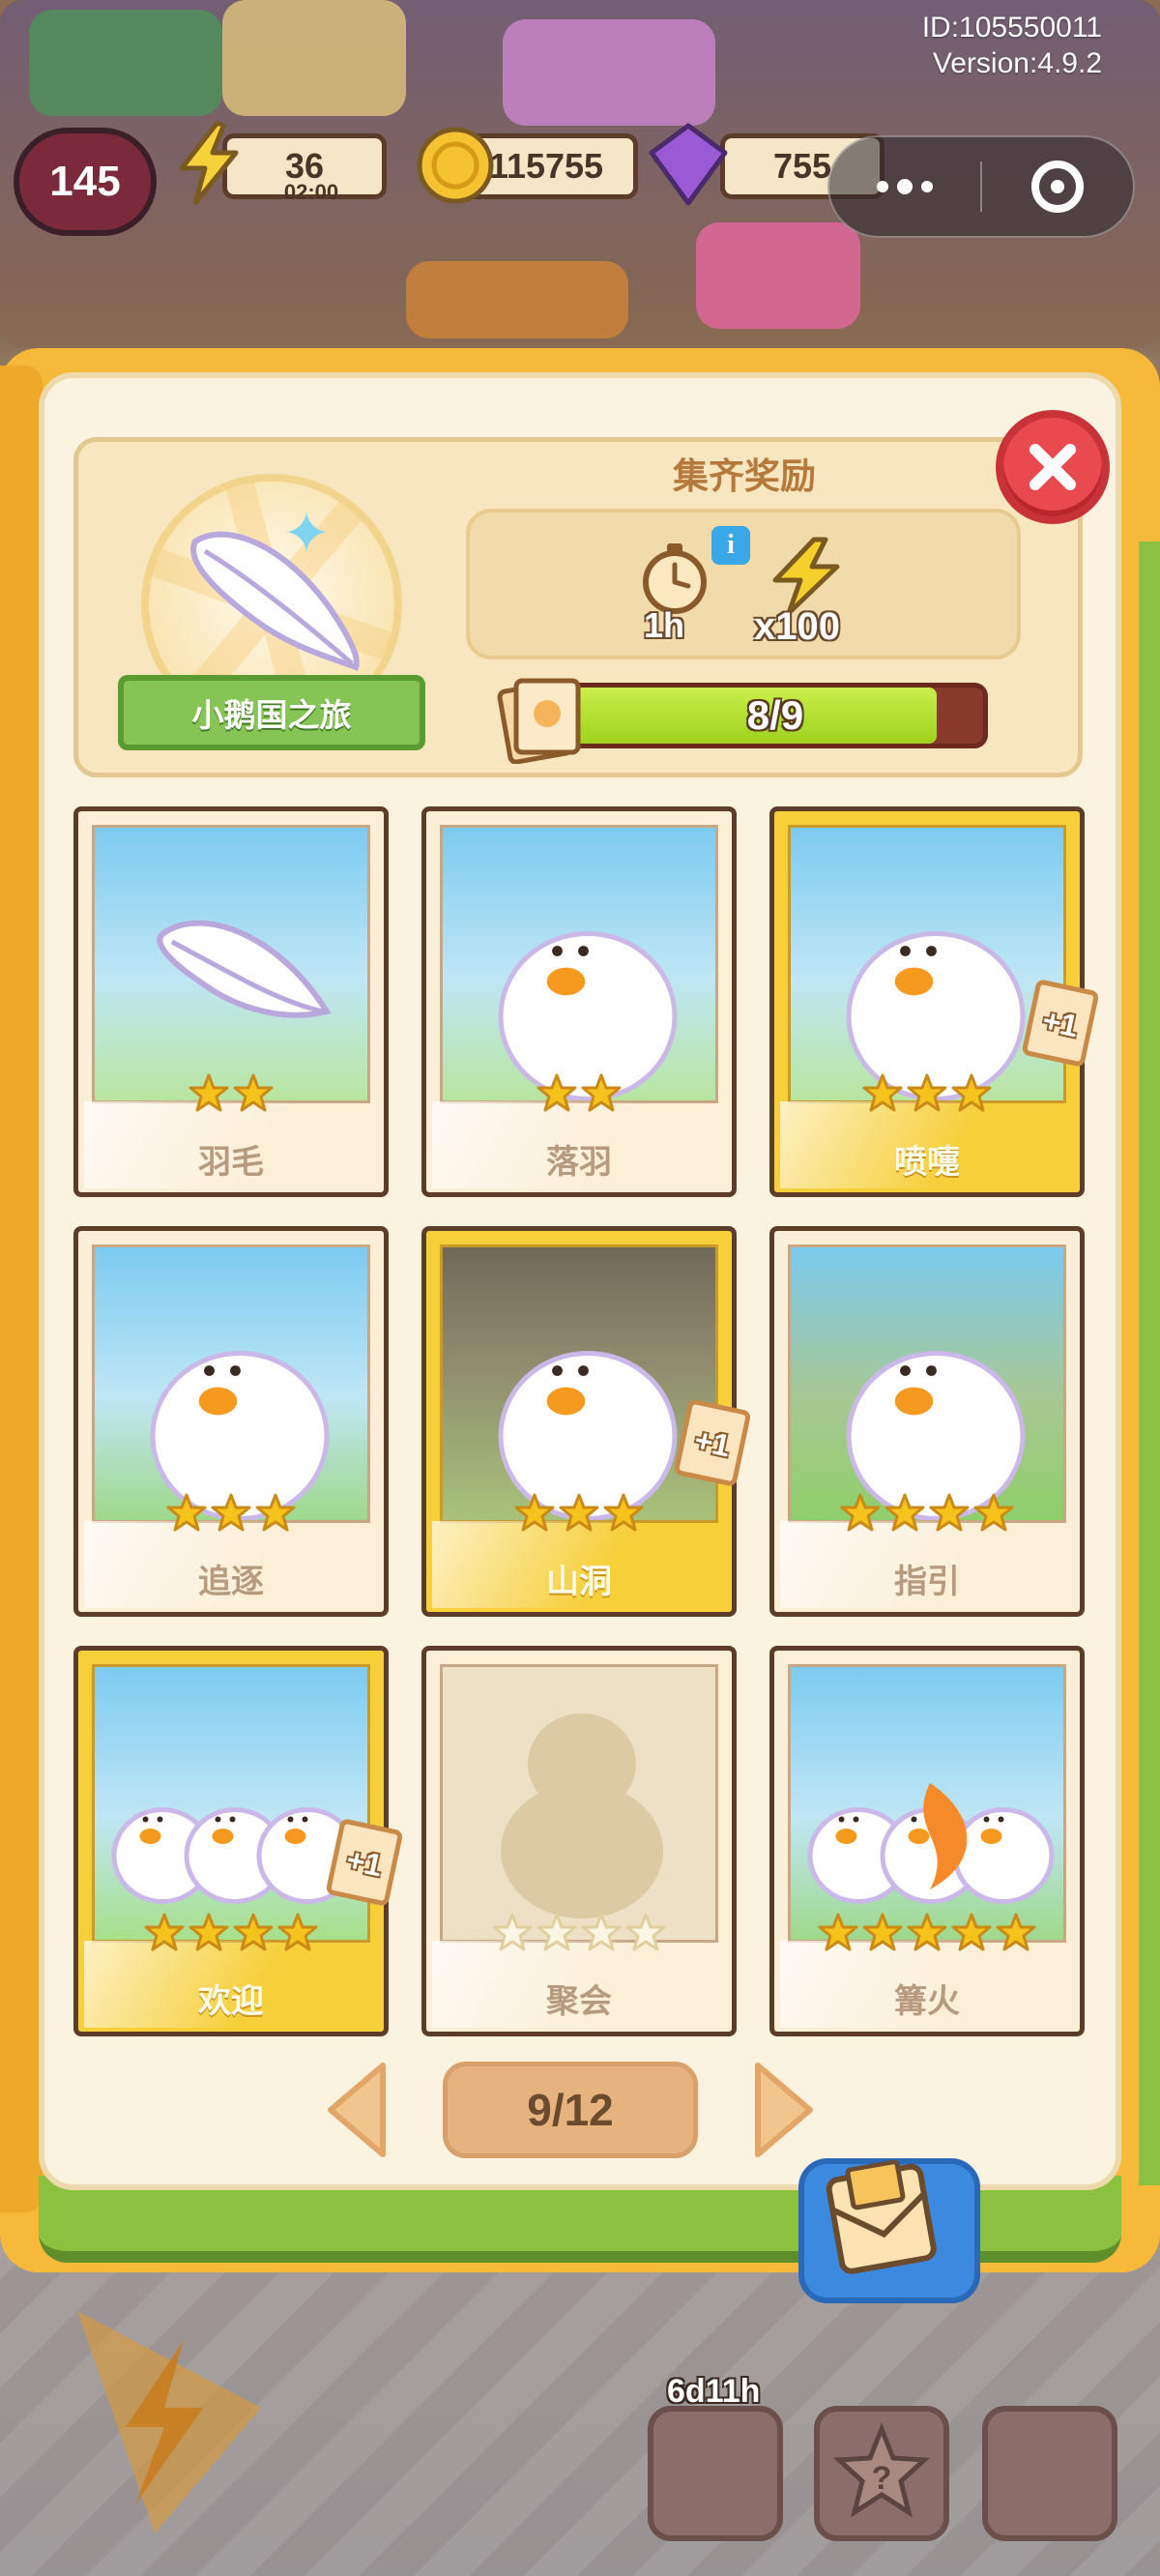 The width and height of the screenshot is (1160, 2576). What do you see at coordinates (275, 601) in the screenshot?
I see `feather-icon` at bounding box center [275, 601].